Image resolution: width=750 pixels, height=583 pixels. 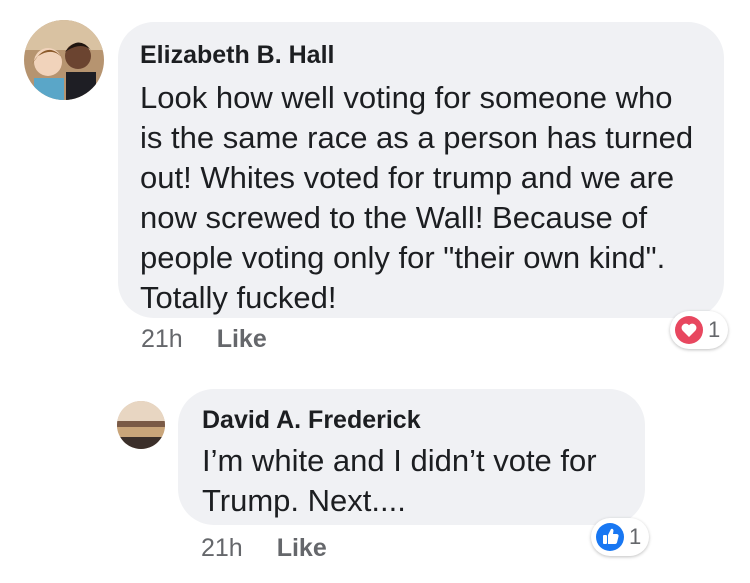 I want to click on thumbs-up-icon, so click(x=610, y=537).